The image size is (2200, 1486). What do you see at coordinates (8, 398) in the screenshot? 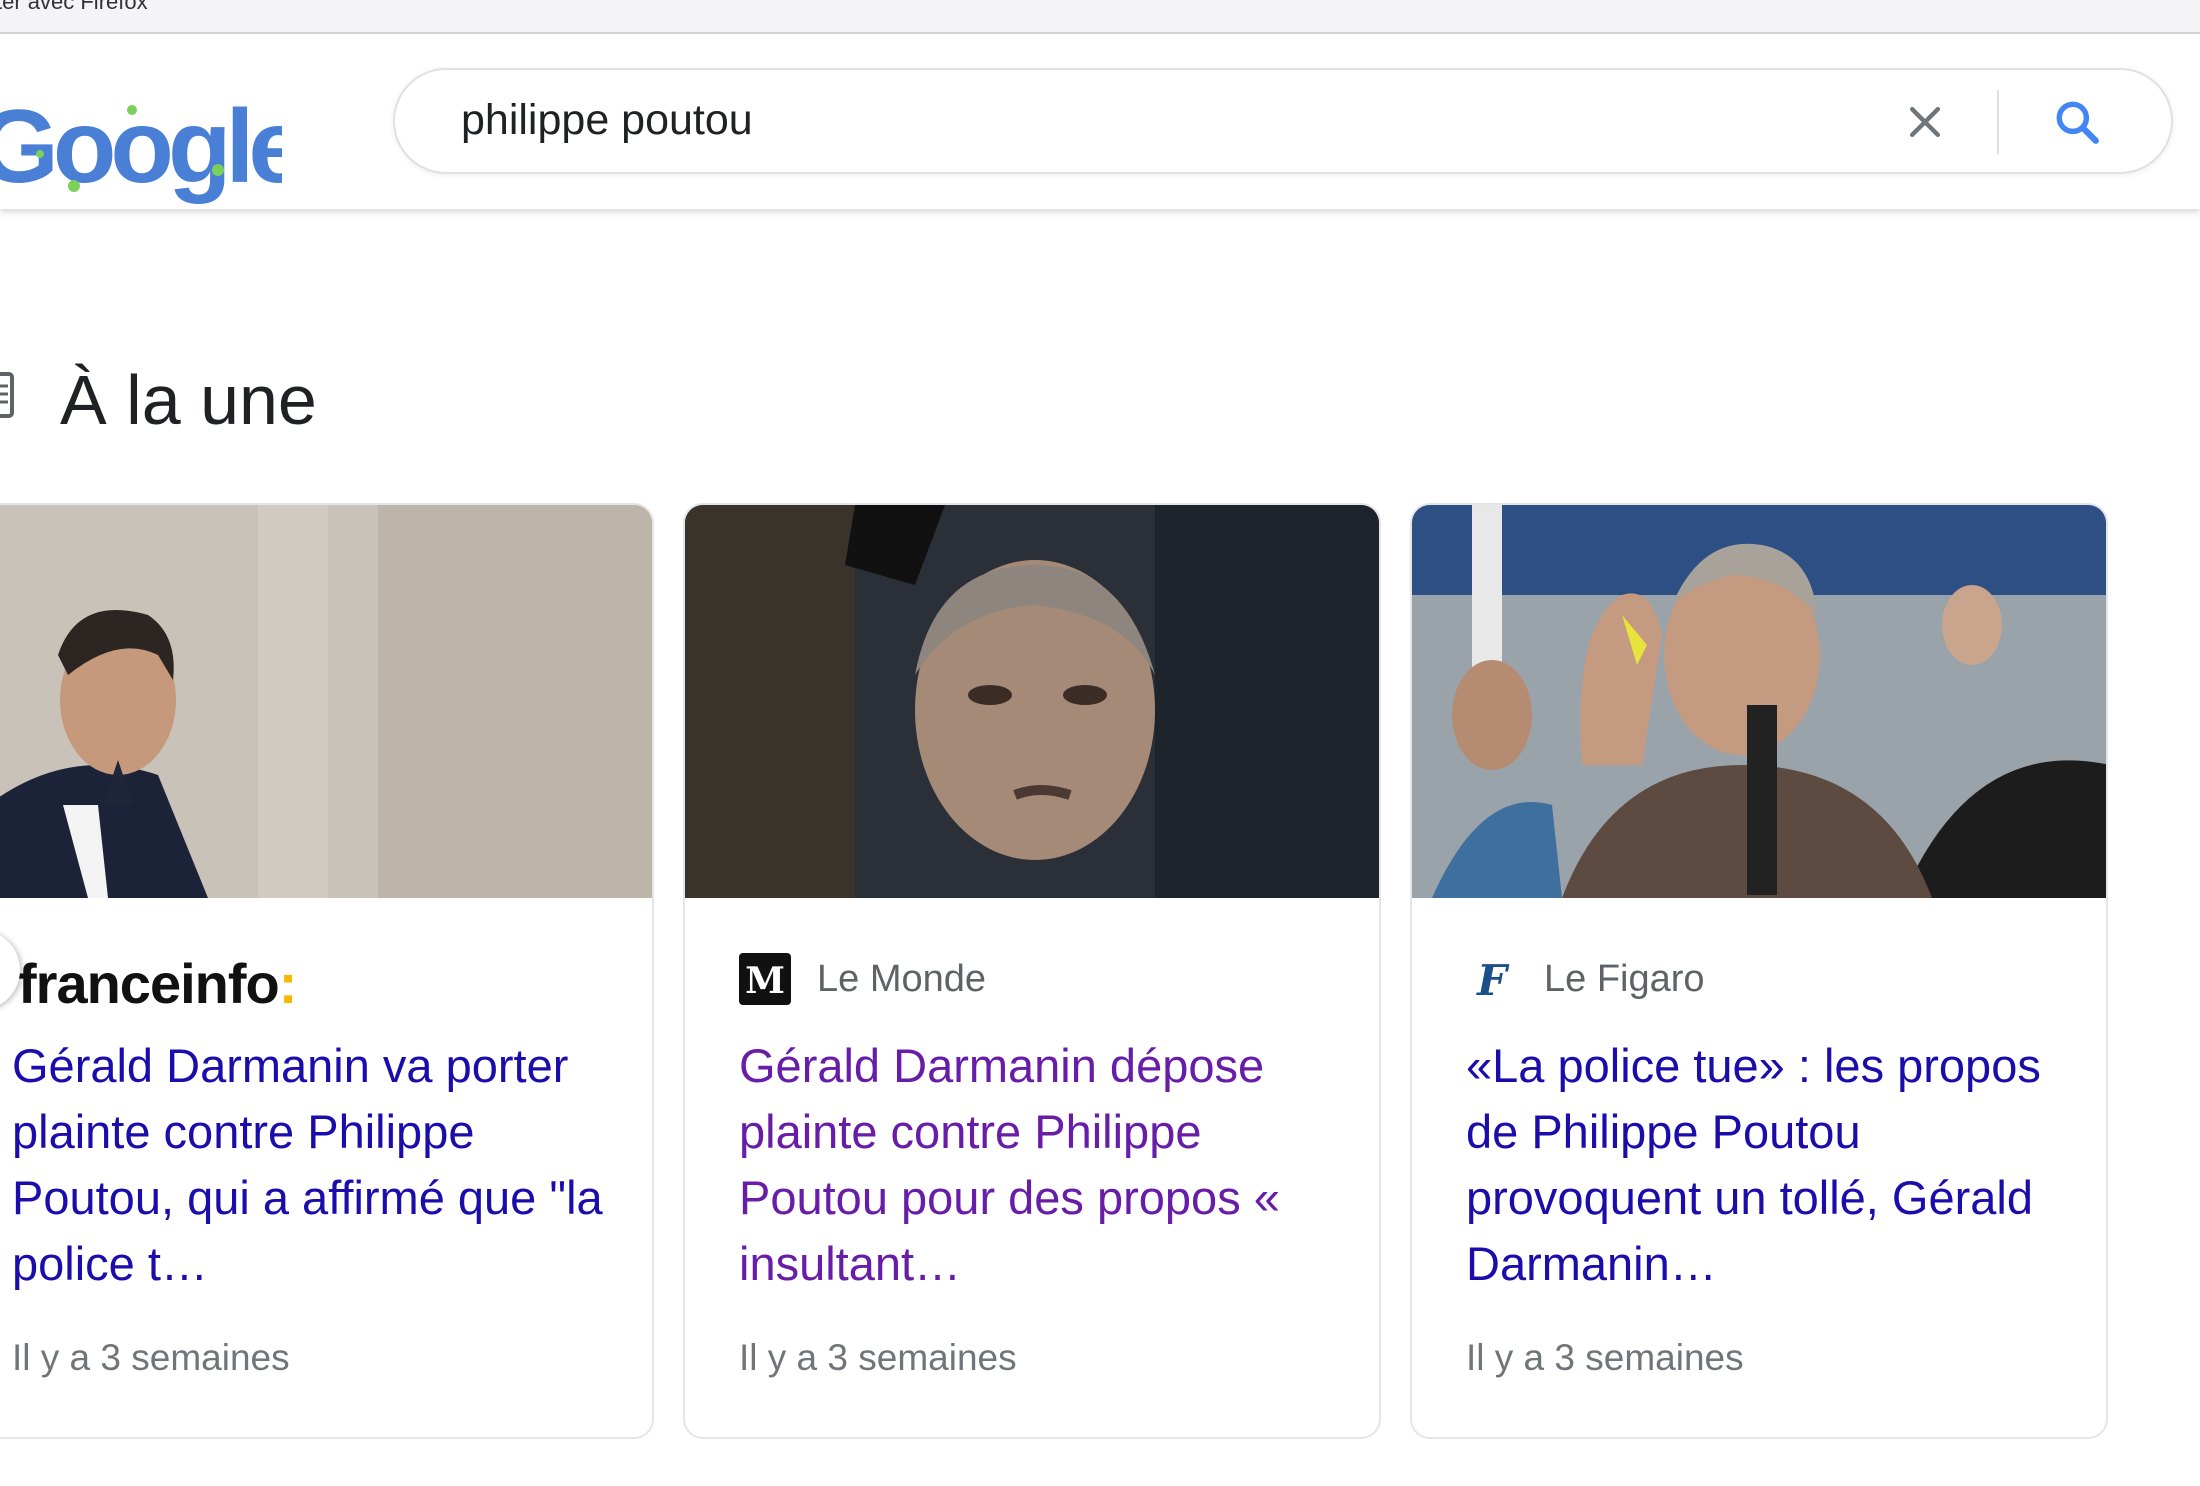
I see `newspaper-icon` at bounding box center [8, 398].